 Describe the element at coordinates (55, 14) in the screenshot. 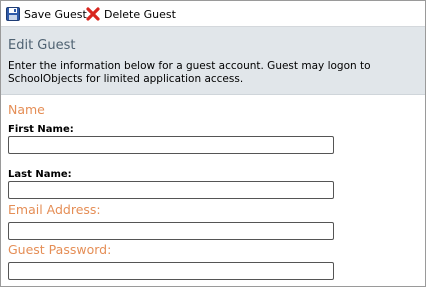

I see `save-guest-label: Save Guest` at that location.